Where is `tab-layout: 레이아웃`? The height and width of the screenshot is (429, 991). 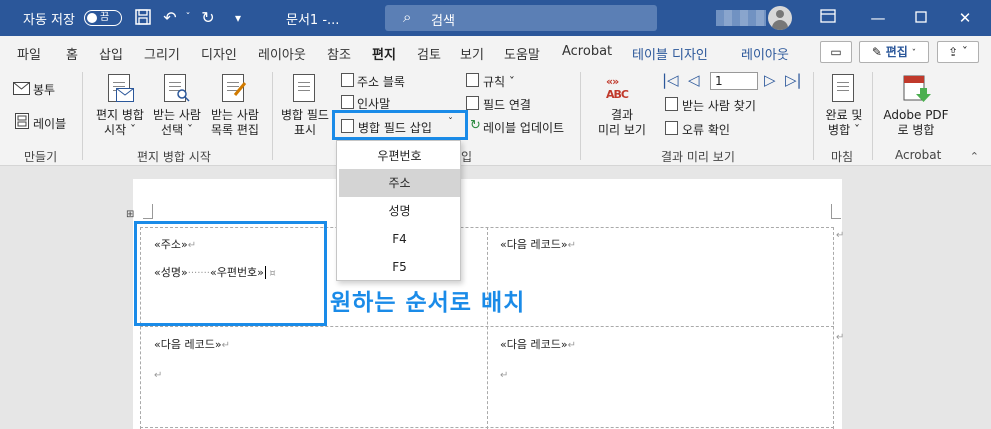
tab-layout: 레이아웃 is located at coordinates (282, 53).